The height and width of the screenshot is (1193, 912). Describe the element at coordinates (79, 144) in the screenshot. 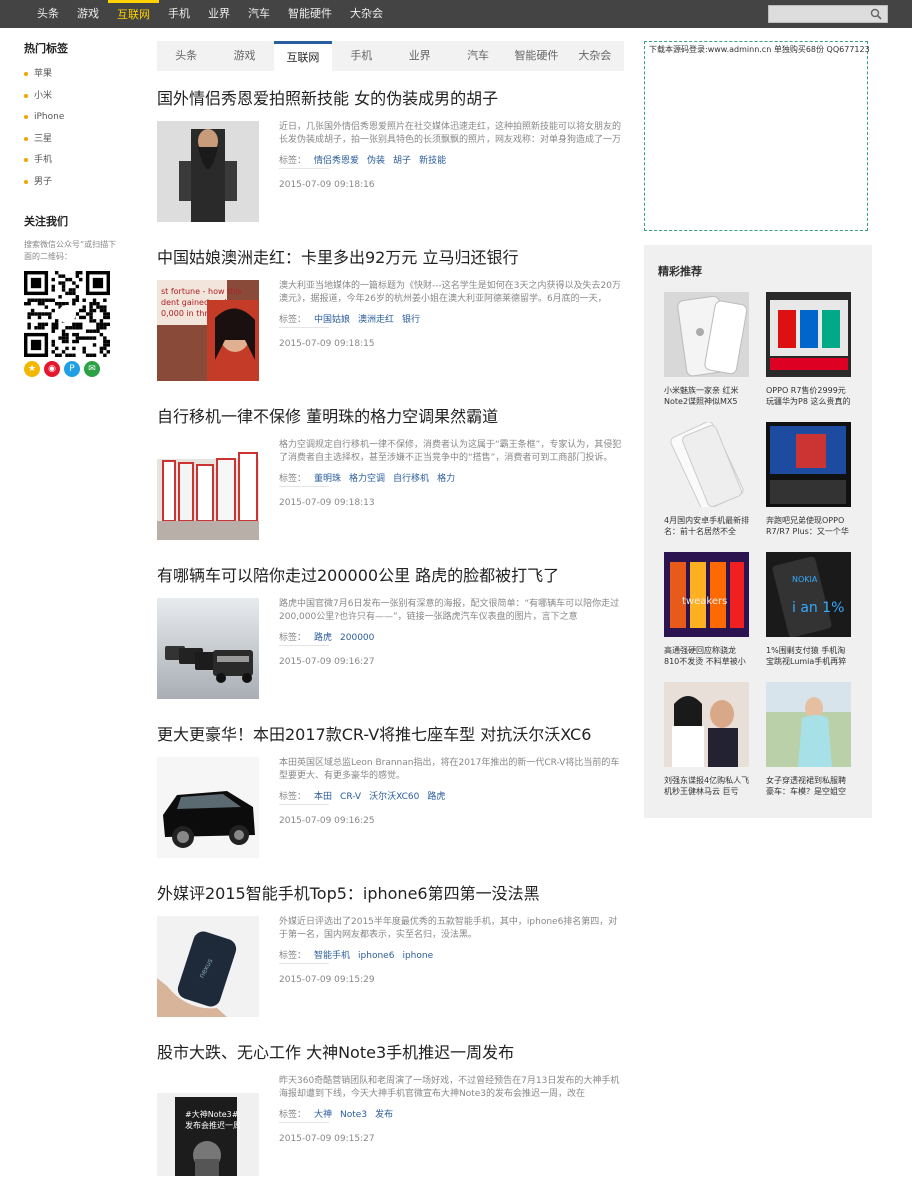

I see `hot-tag-item: 三星` at that location.